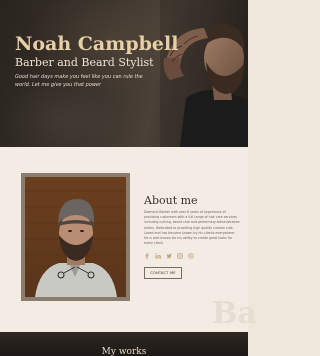 The height and width of the screenshot is (356, 320). I want to click on background-watermark-text: Ba, so click(234, 313).